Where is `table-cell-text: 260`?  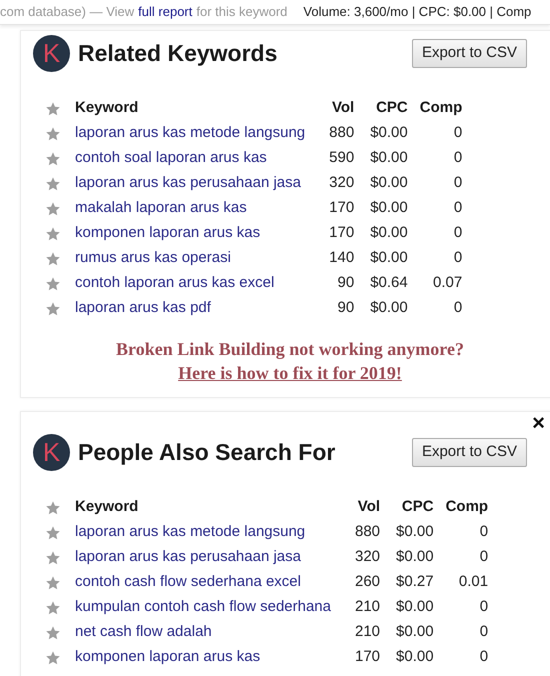 table-cell-text: 260 is located at coordinates (367, 582).